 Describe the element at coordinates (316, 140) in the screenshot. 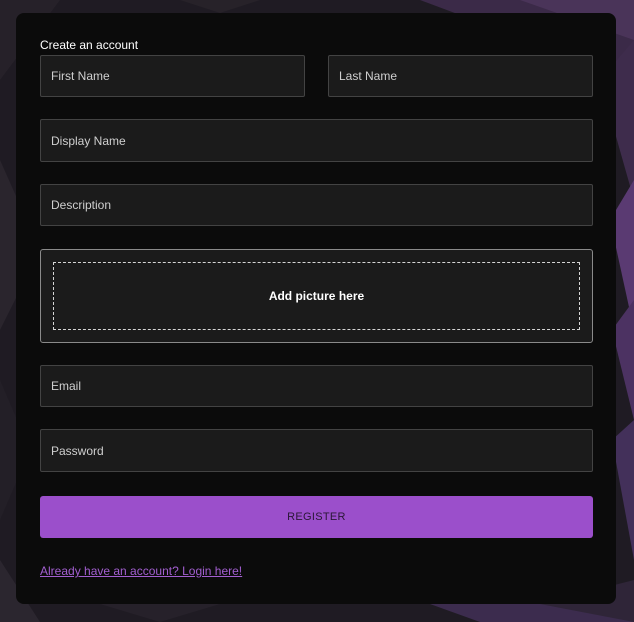

I see `display-name-input` at that location.